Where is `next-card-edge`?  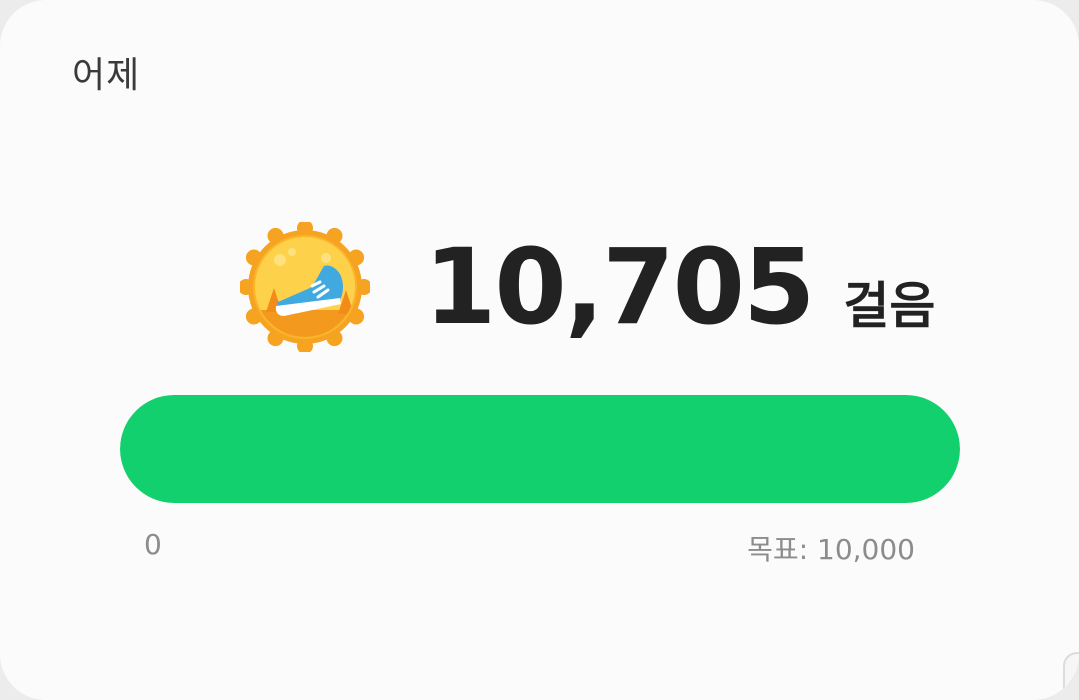 next-card-edge is located at coordinates (1071, 676).